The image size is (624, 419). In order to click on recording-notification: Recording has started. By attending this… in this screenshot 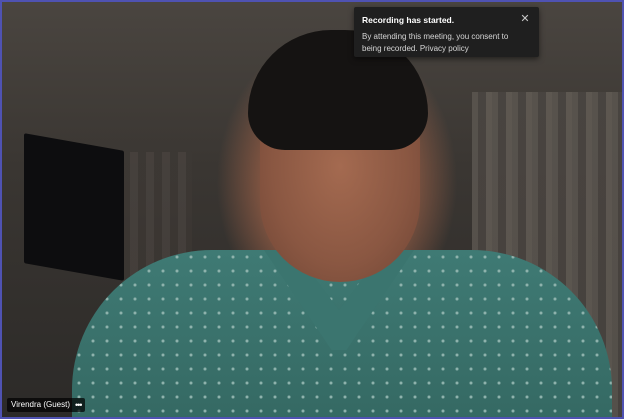, I will do `click(446, 32)`.